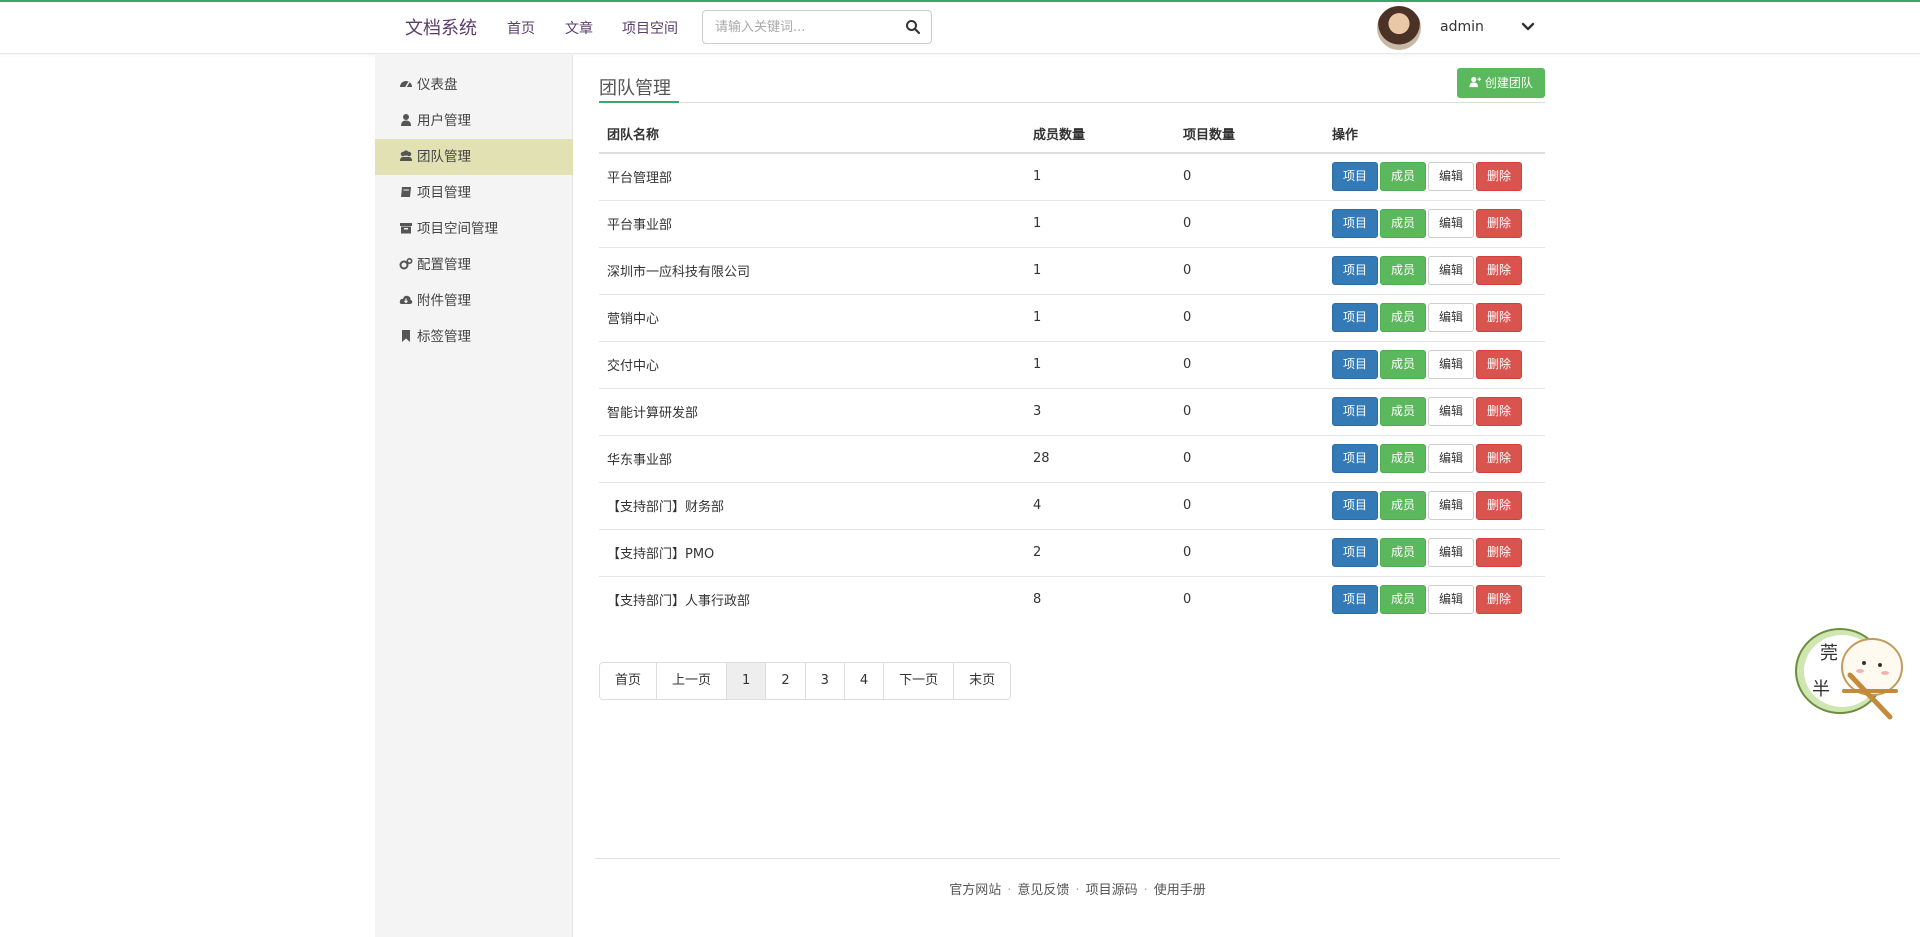 This screenshot has width=1920, height=937. What do you see at coordinates (474, 337) in the screenshot?
I see `sidebar-item-tags: 标签管理` at bounding box center [474, 337].